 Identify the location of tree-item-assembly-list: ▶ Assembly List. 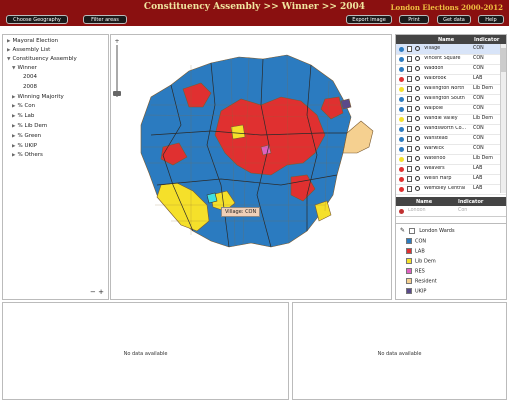
(28, 50).